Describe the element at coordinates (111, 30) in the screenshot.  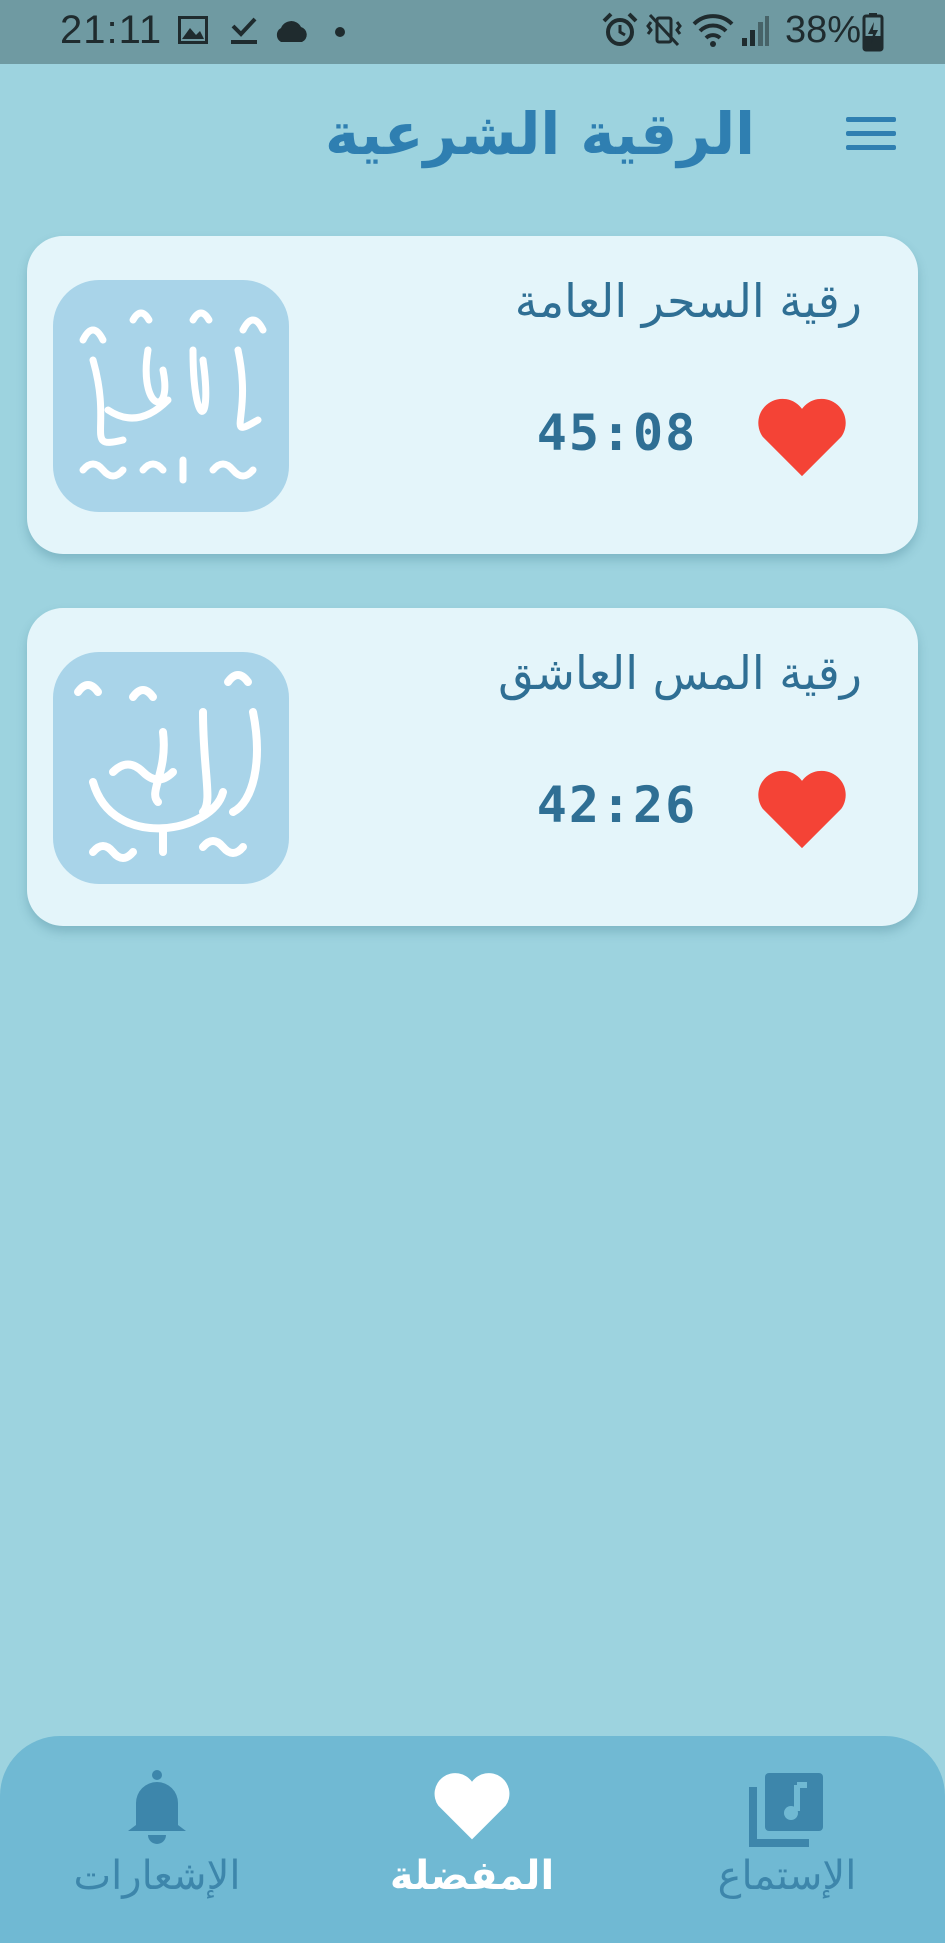
I see `status-time: 21:11` at that location.